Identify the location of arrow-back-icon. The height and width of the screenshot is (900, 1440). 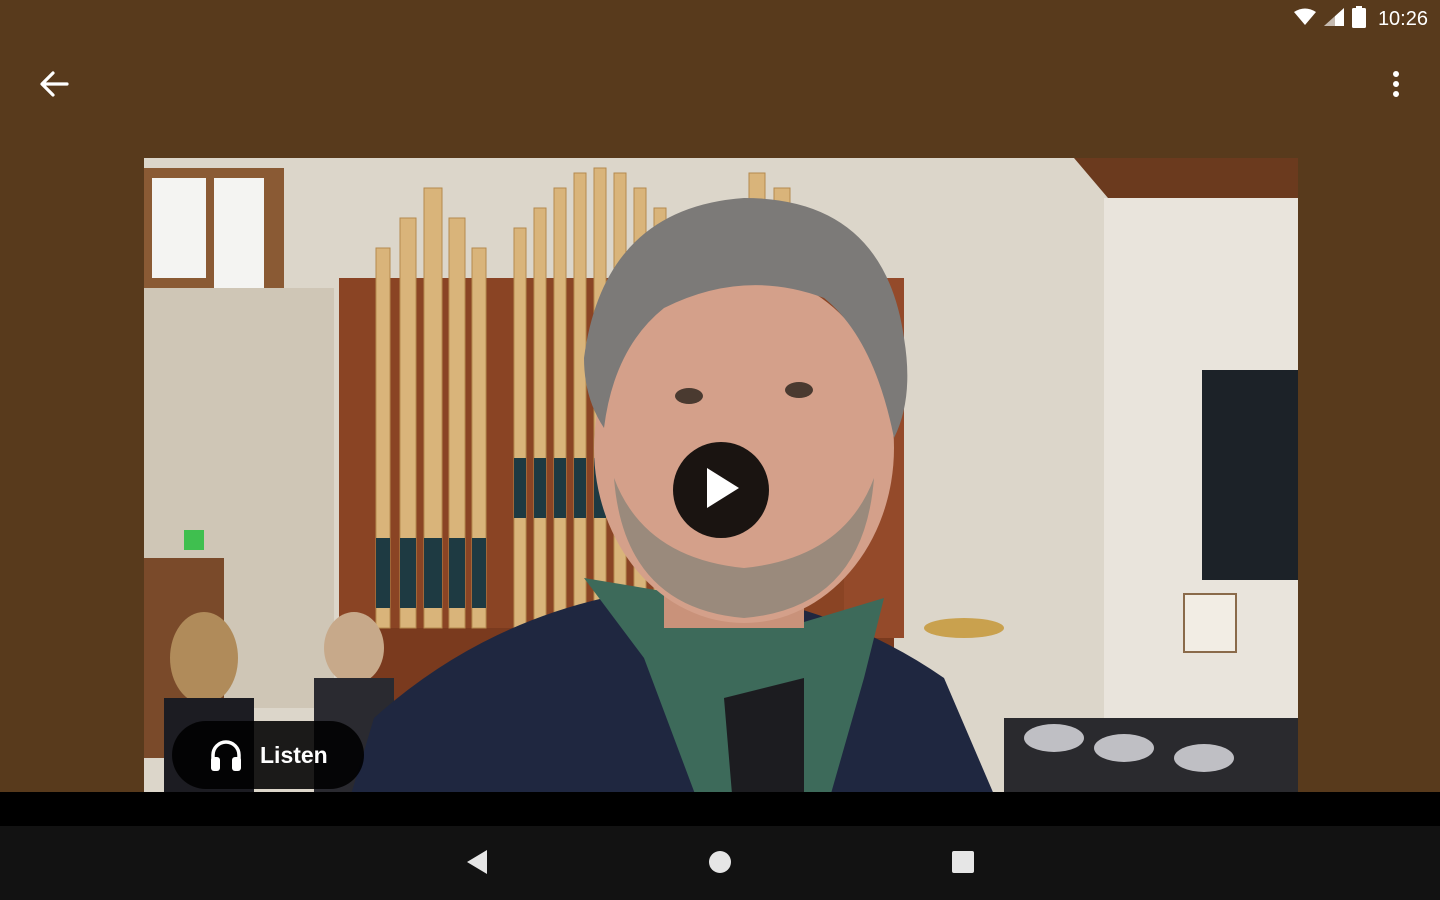
(54, 86).